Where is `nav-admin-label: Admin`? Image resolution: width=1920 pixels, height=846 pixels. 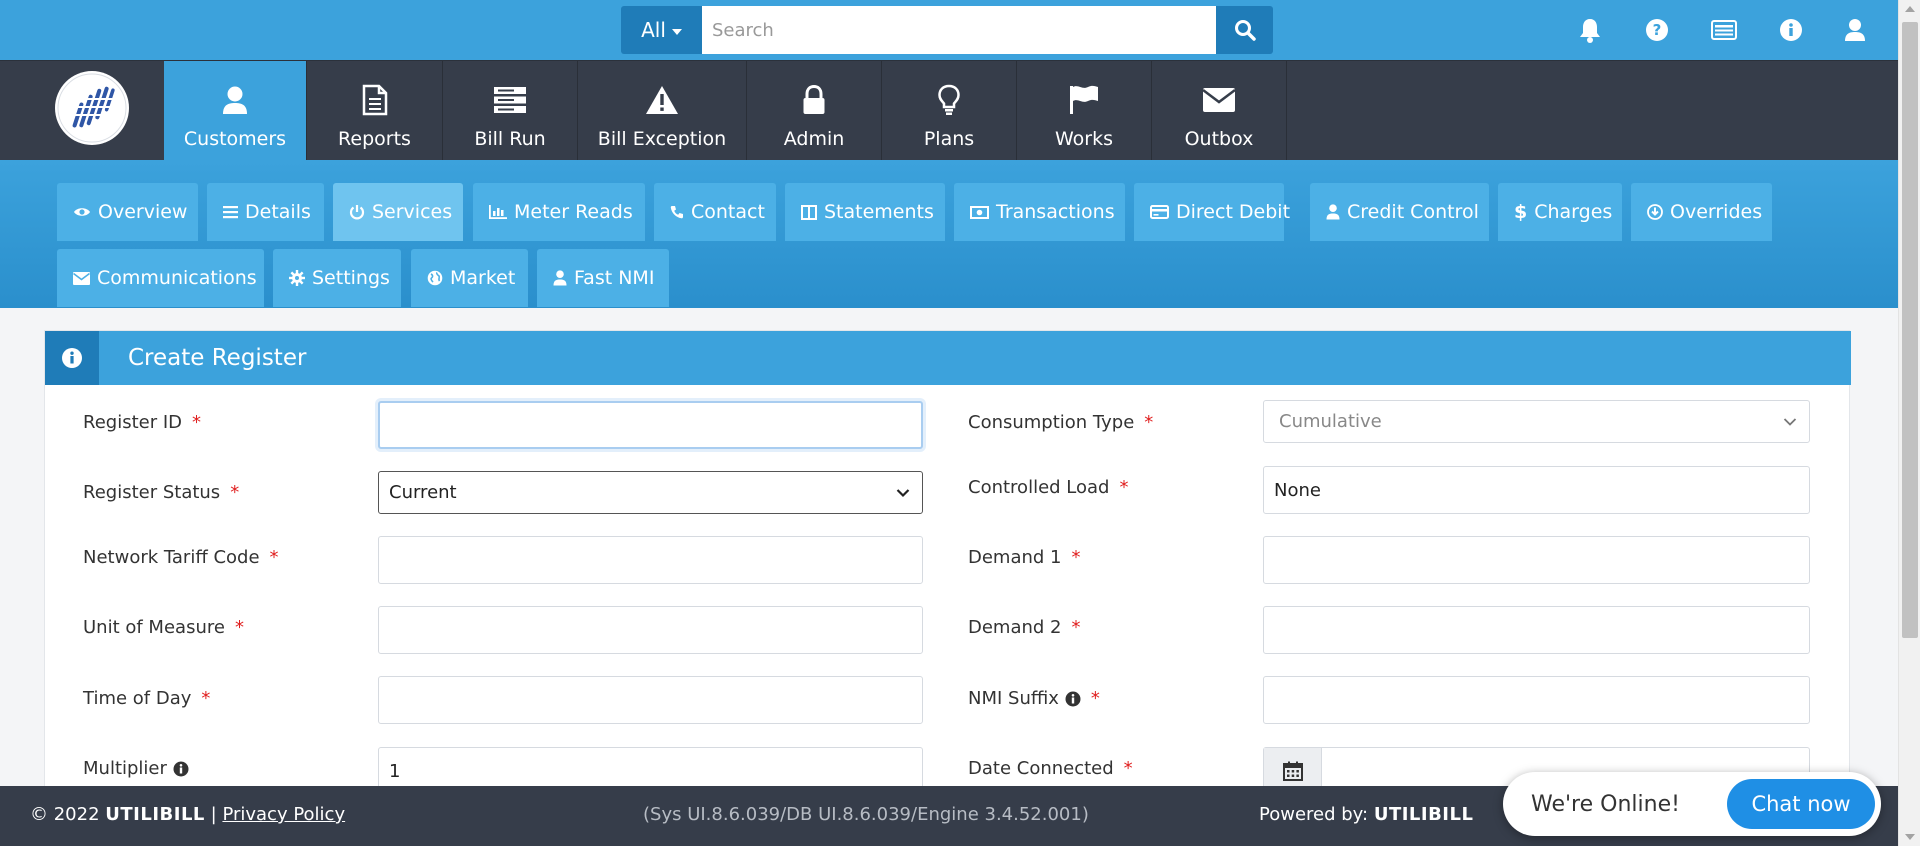 nav-admin-label: Admin is located at coordinates (814, 139).